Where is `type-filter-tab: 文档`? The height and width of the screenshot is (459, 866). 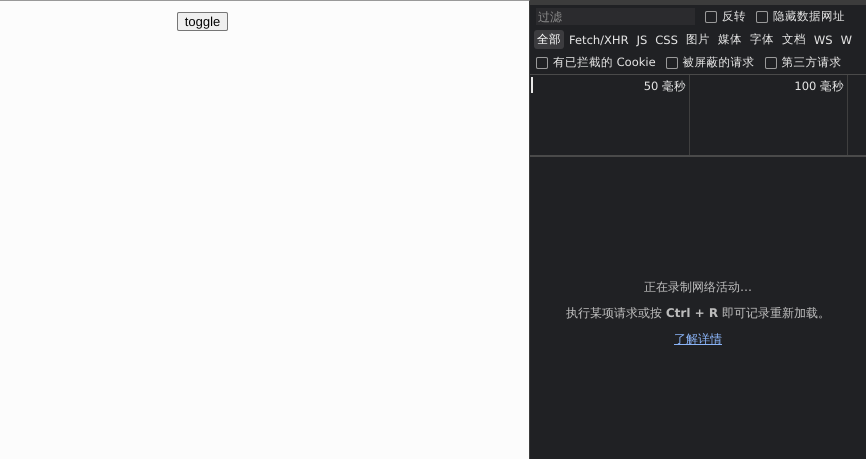
type-filter-tab: 文档 is located at coordinates (793, 39).